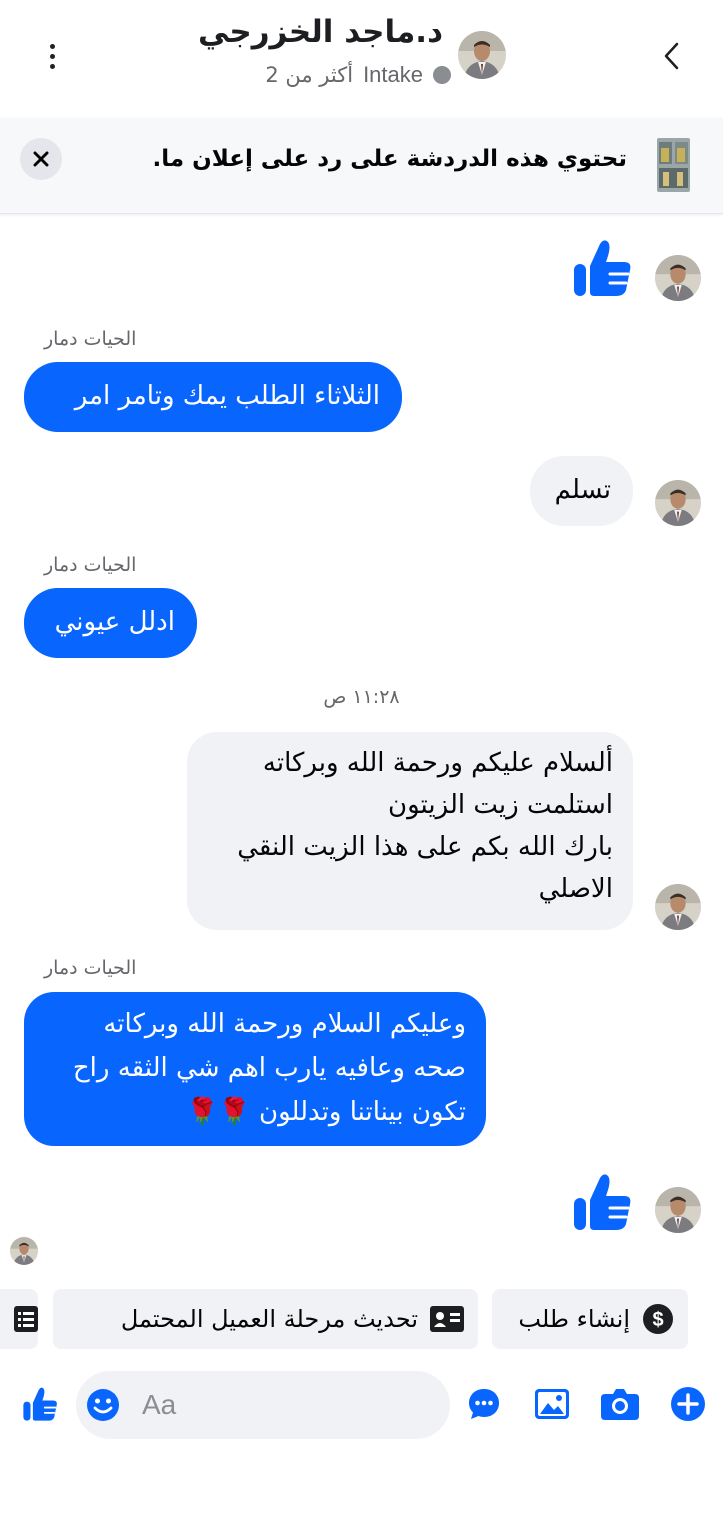 The width and height of the screenshot is (723, 1516). I want to click on ad-reply-banner: تحتوي هذه الدردشة على رد على إعلان ما., so click(361, 166).